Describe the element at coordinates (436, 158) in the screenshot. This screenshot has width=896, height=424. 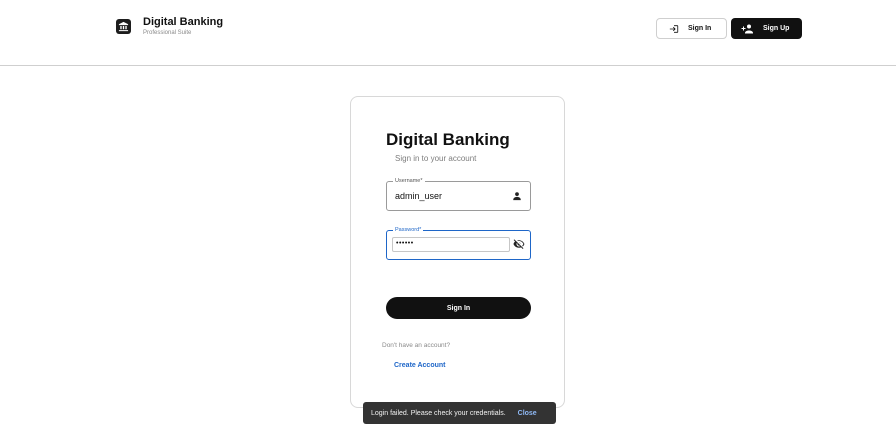
I see `login-subtitle: Sign in to your account` at that location.